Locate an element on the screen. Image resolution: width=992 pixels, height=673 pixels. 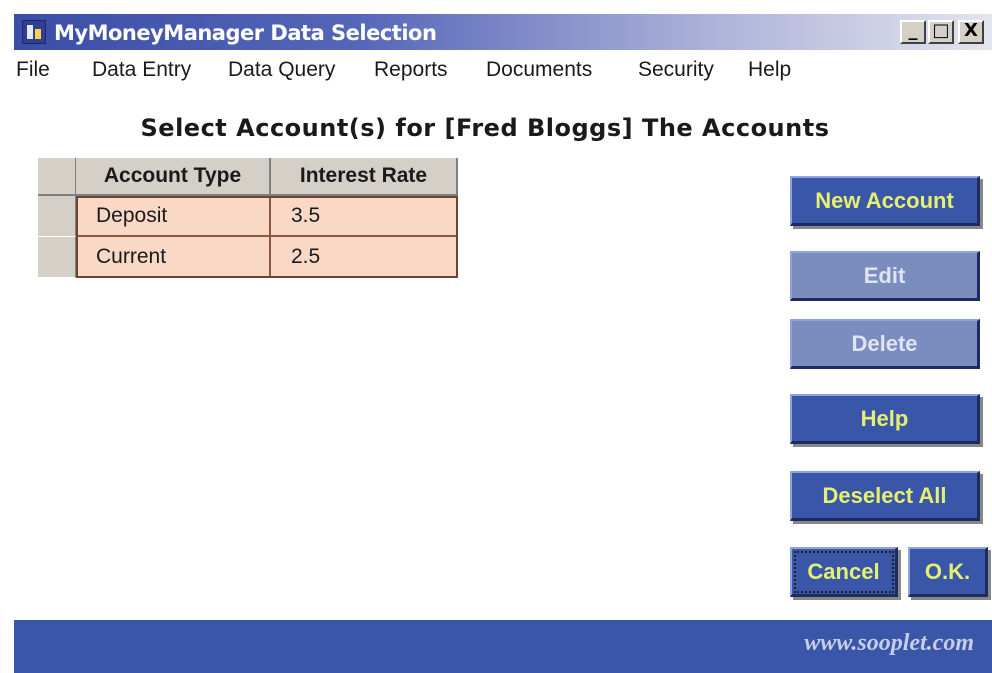
footer-bar: www.sooplet.com is located at coordinates (503, 646).